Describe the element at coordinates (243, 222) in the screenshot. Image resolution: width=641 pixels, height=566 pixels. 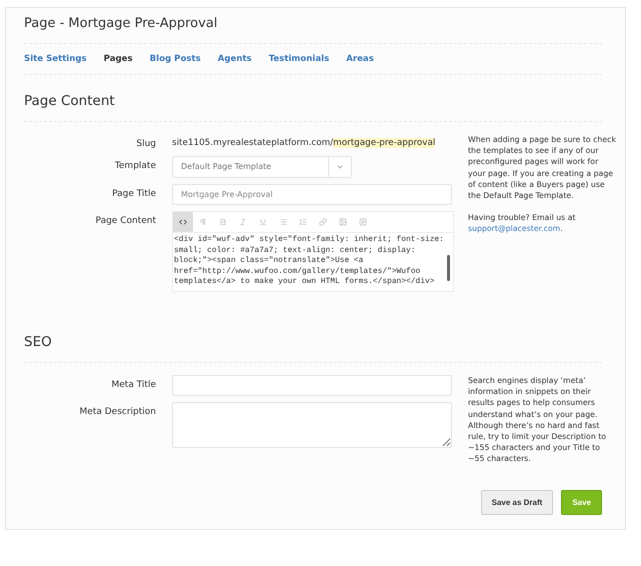
I see `italic-icon` at that location.